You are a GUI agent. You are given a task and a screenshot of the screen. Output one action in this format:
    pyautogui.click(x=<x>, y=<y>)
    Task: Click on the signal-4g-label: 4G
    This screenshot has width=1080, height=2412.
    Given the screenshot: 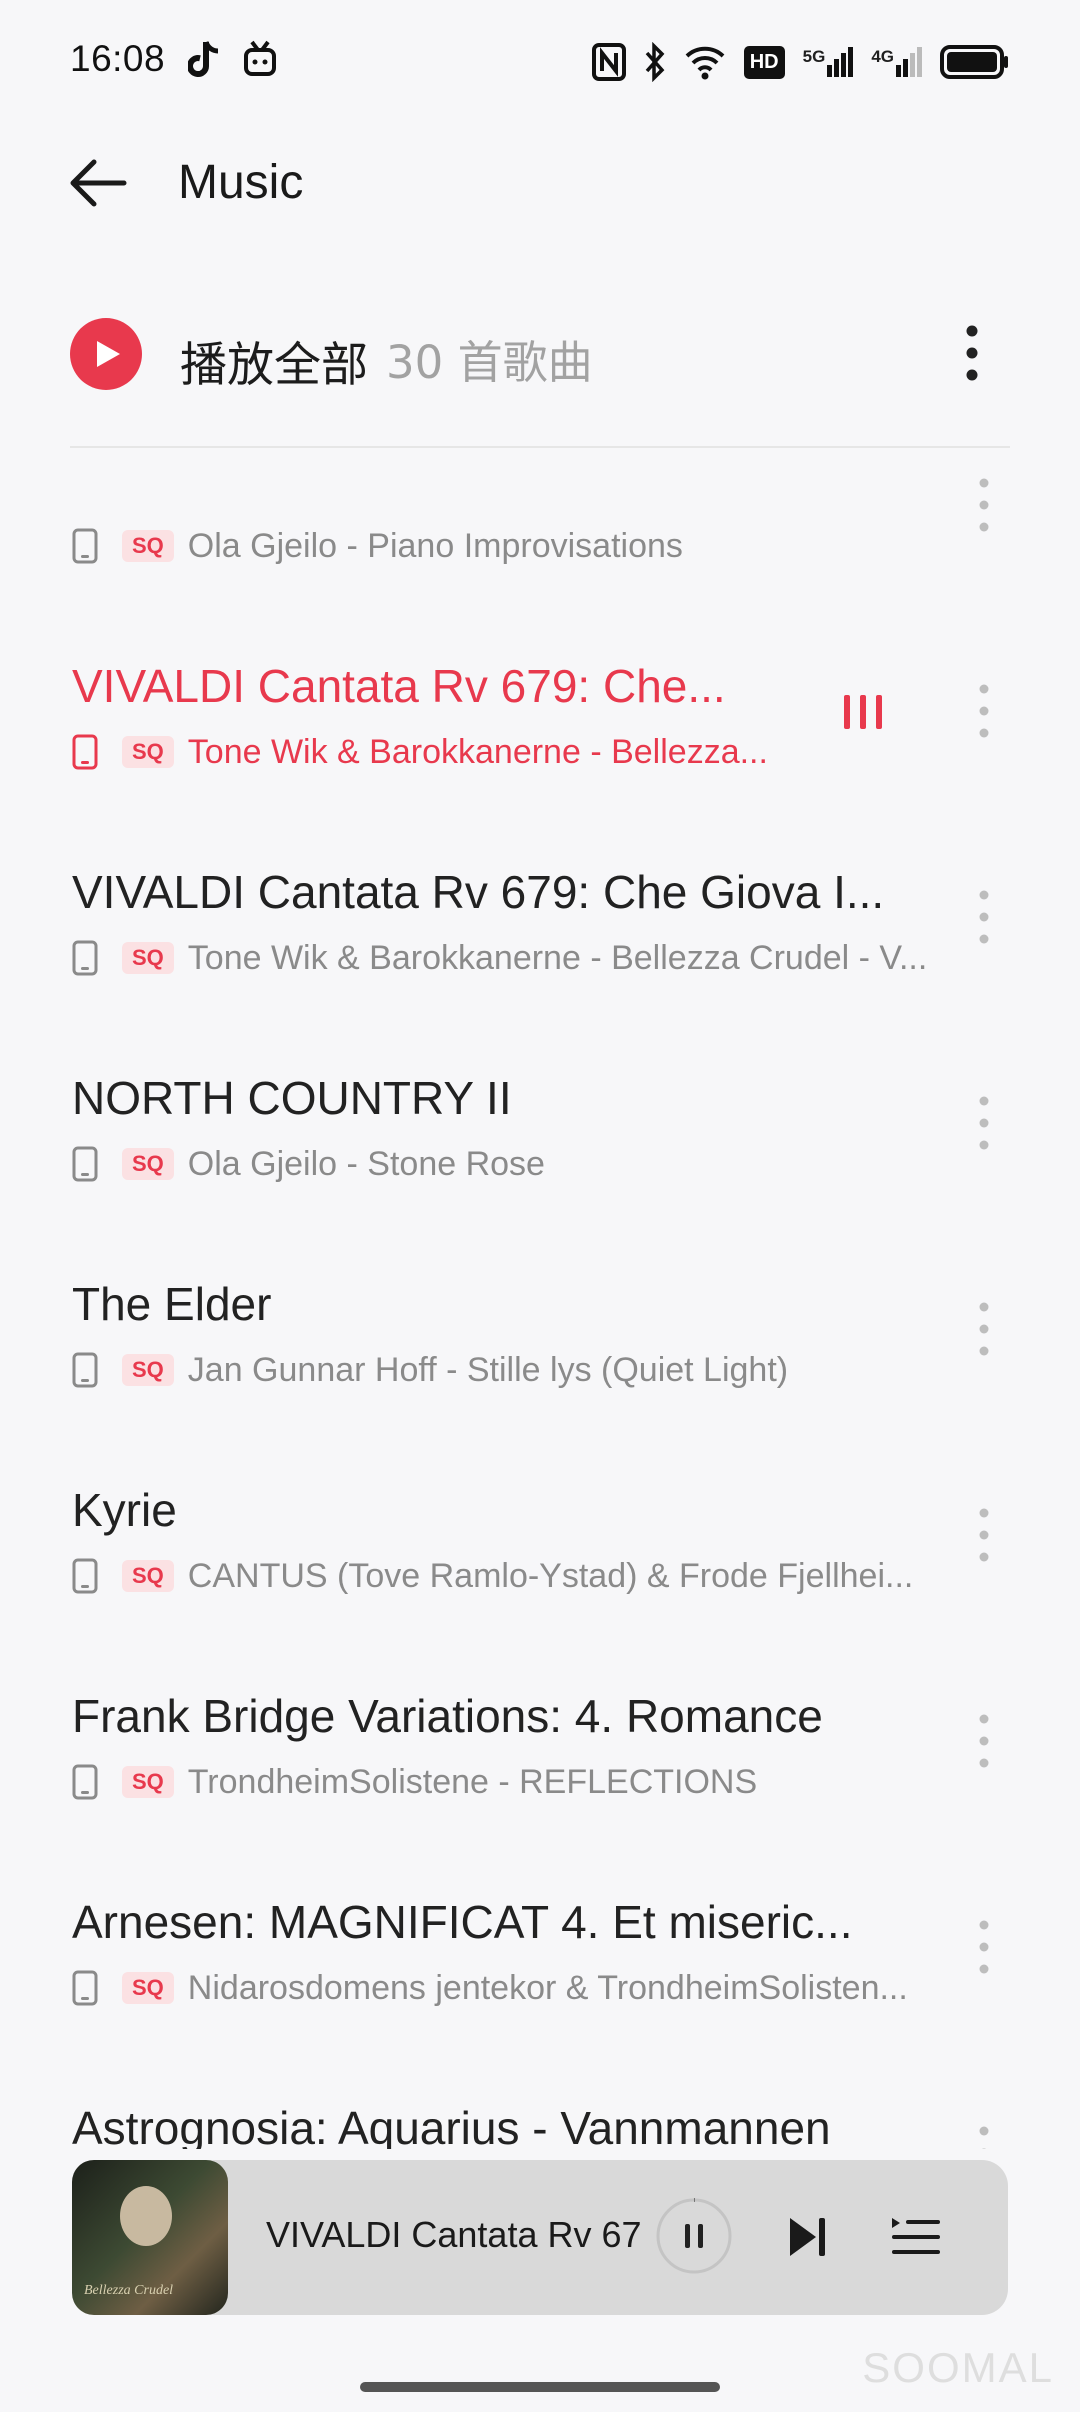 What is the action you would take?
    pyautogui.click(x=882, y=56)
    